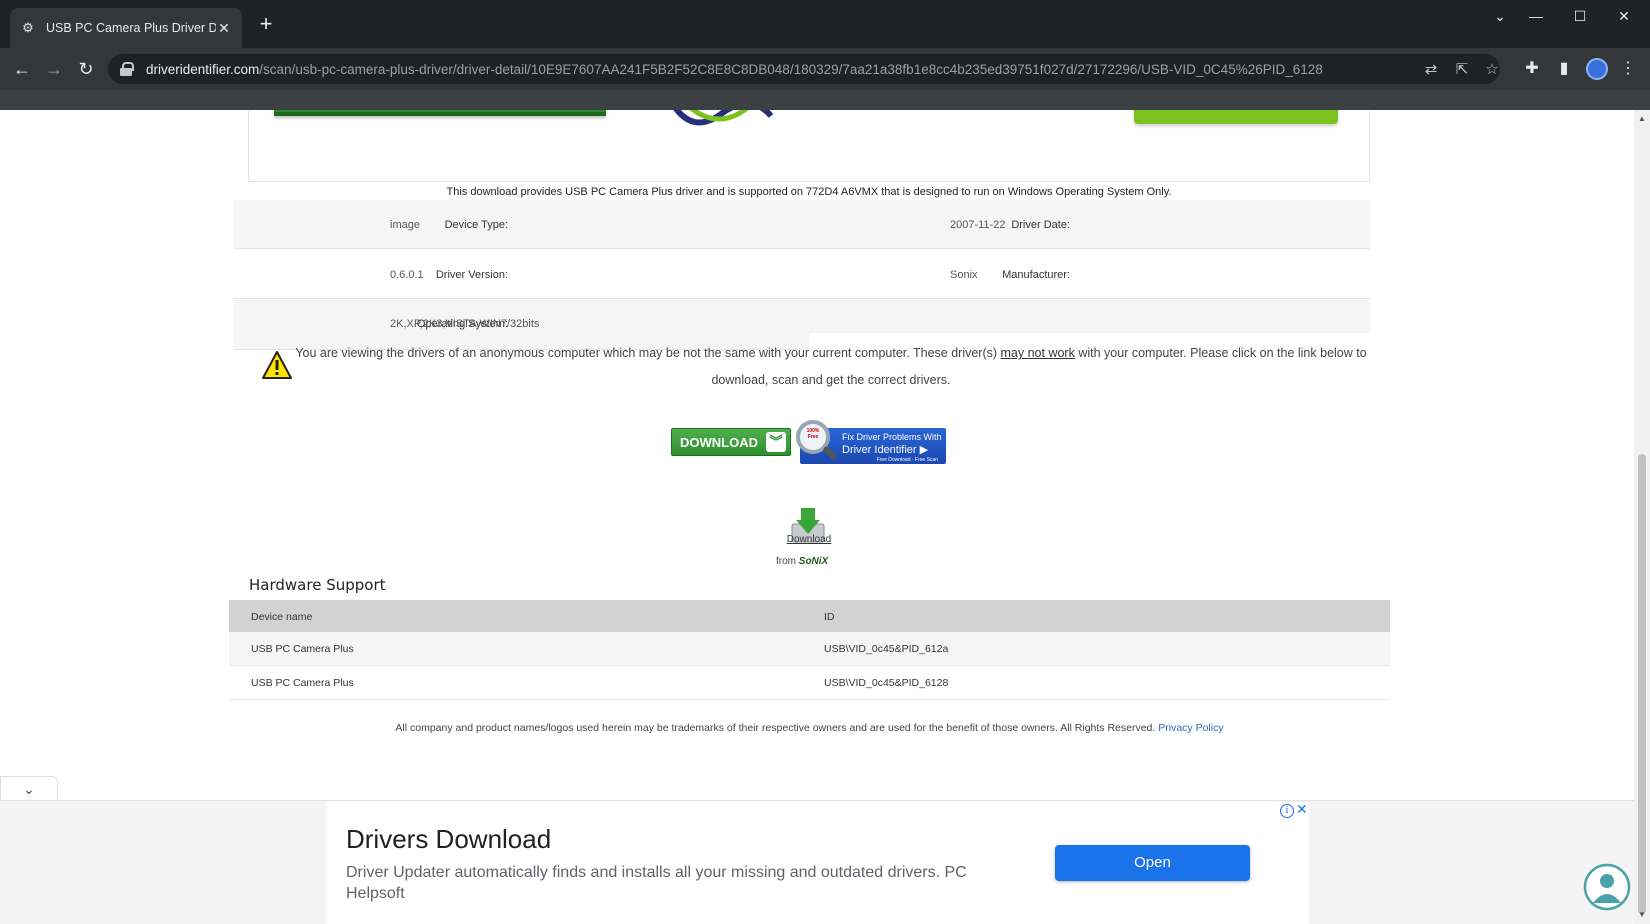  What do you see at coordinates (1628, 69) in the screenshot?
I see `menu-kebab-icon: ⋮` at bounding box center [1628, 69].